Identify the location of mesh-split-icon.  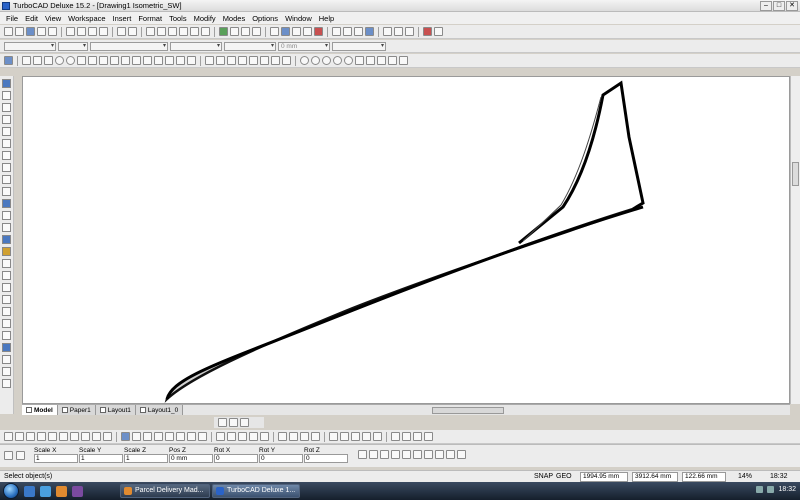
(264, 436).